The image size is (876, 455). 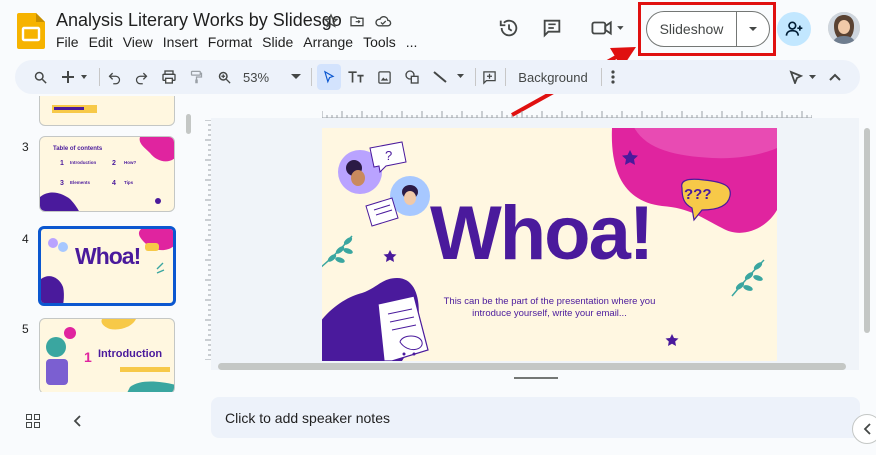 I want to click on horizontal-ruler, so click(x=567, y=114).